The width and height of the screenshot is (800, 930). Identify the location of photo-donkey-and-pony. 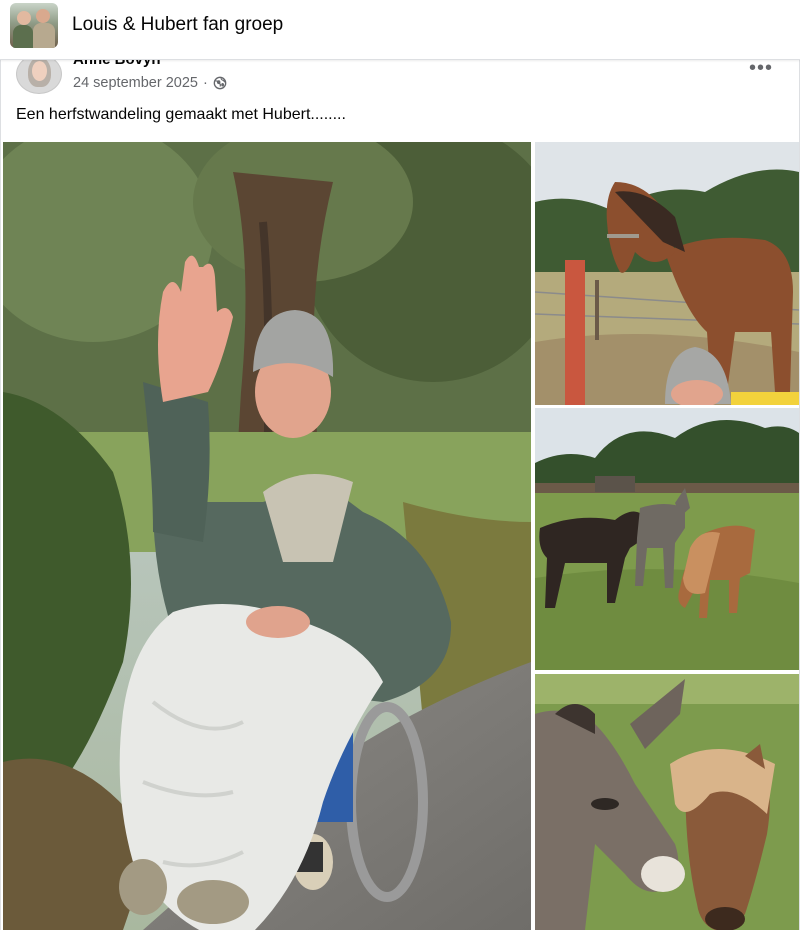
(667, 802).